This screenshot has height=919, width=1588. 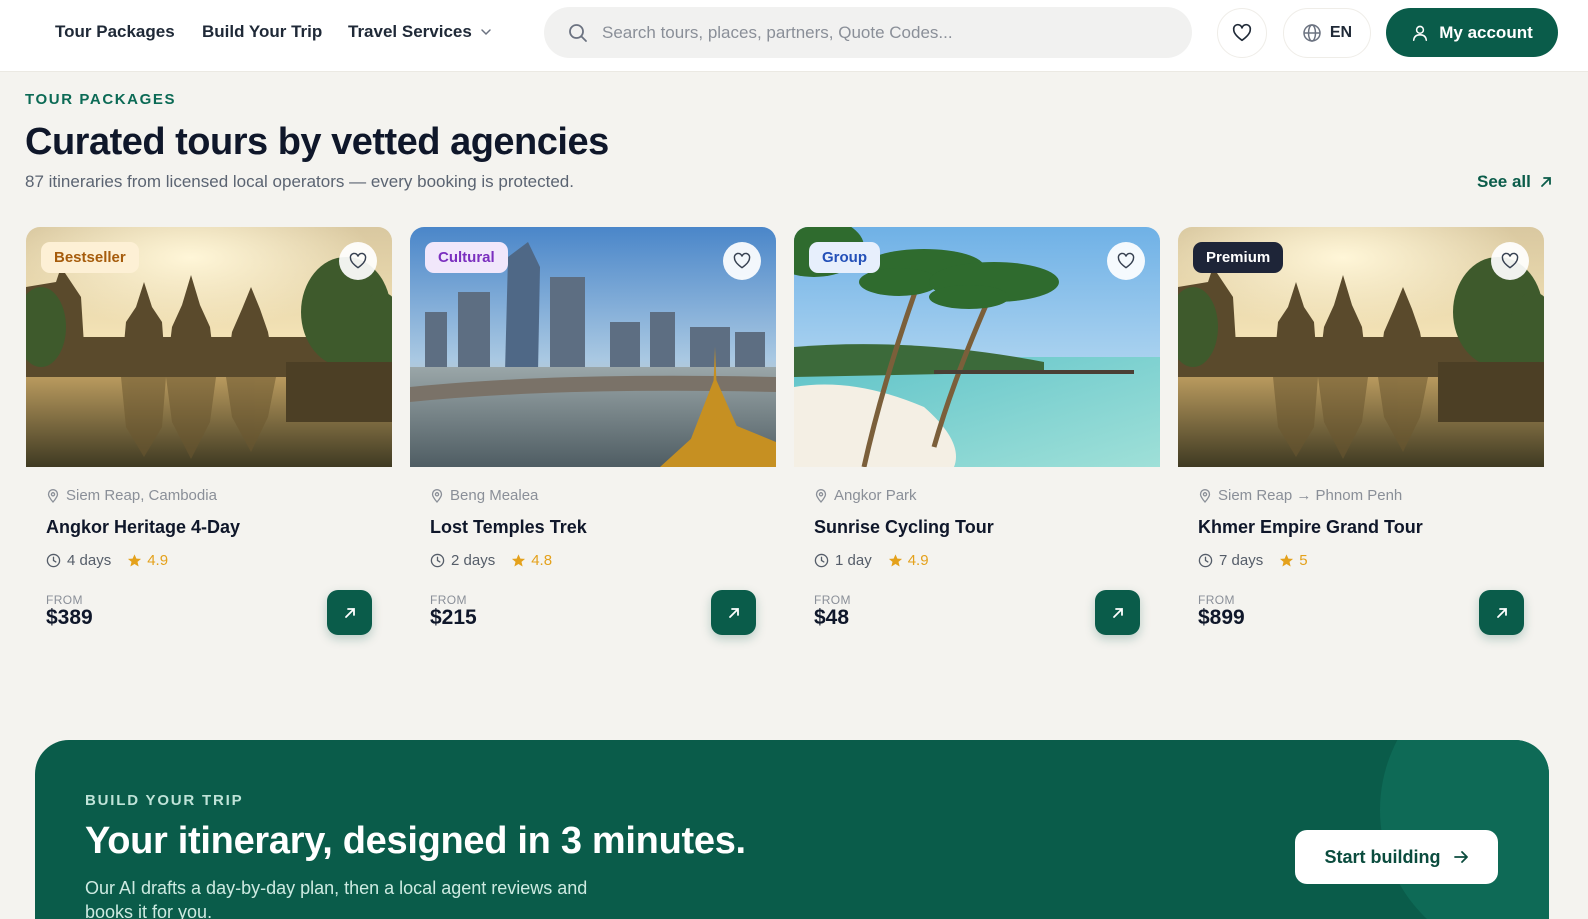 I want to click on nav-travel-services: Travel Services, so click(x=420, y=32).